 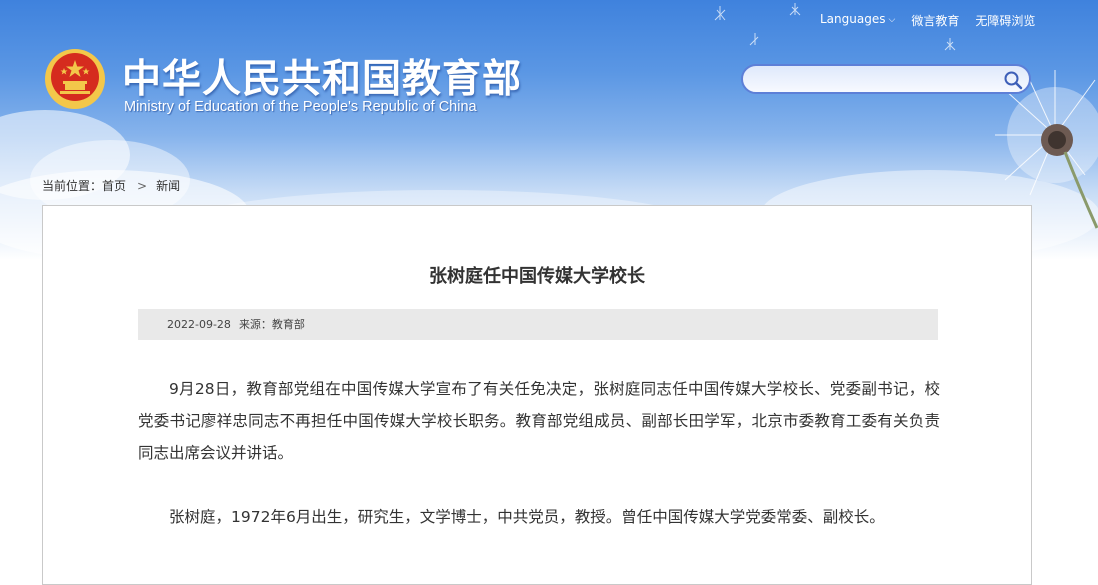 What do you see at coordinates (322, 79) in the screenshot?
I see `site-title-cn: 中华人民共和国教育部` at bounding box center [322, 79].